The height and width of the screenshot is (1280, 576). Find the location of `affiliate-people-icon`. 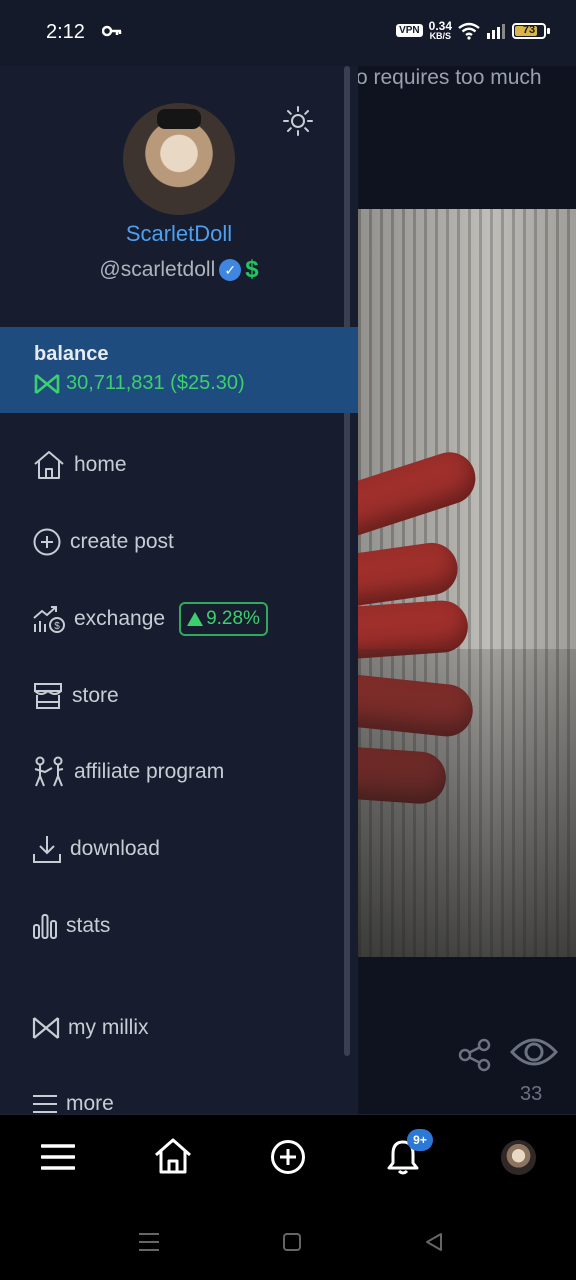

affiliate-people-icon is located at coordinates (49, 771).